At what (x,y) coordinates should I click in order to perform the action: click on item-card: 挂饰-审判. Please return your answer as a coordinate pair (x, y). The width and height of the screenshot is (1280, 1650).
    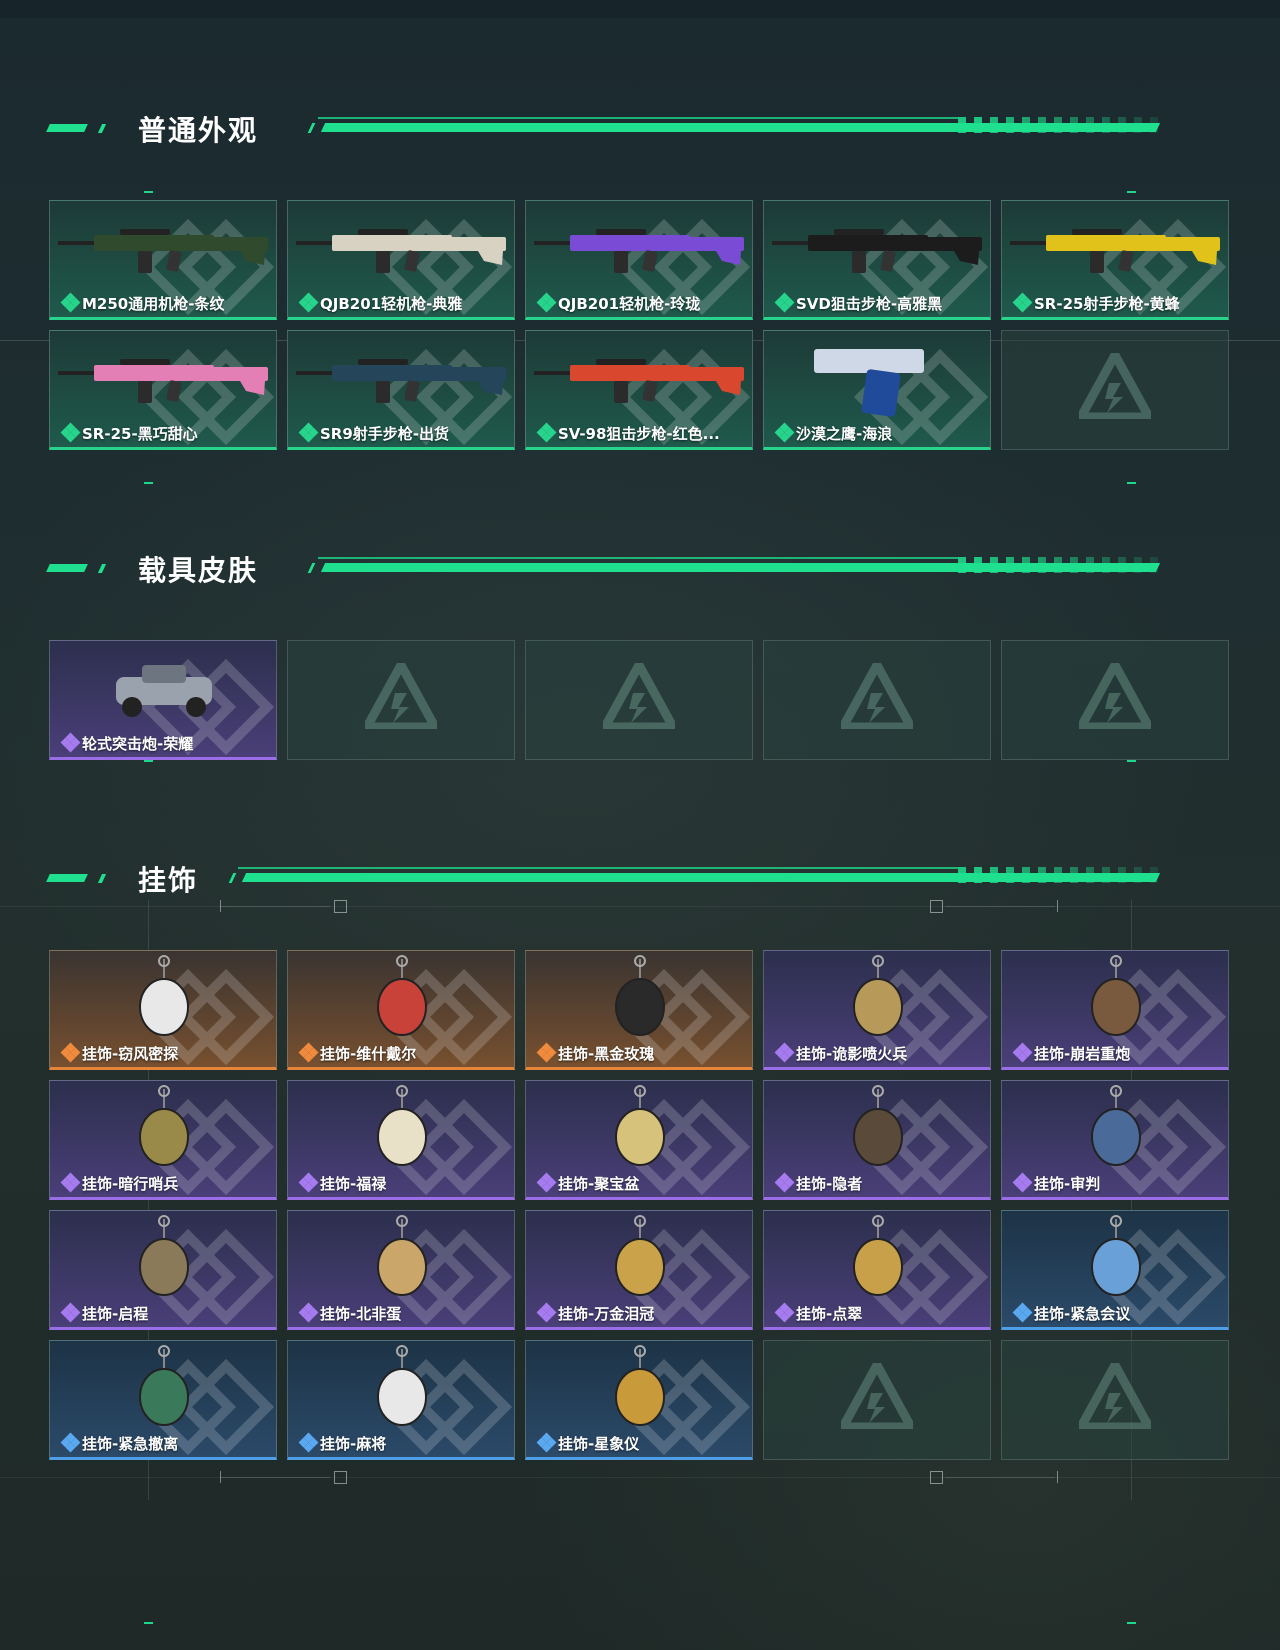
    Looking at the image, I should click on (1115, 1140).